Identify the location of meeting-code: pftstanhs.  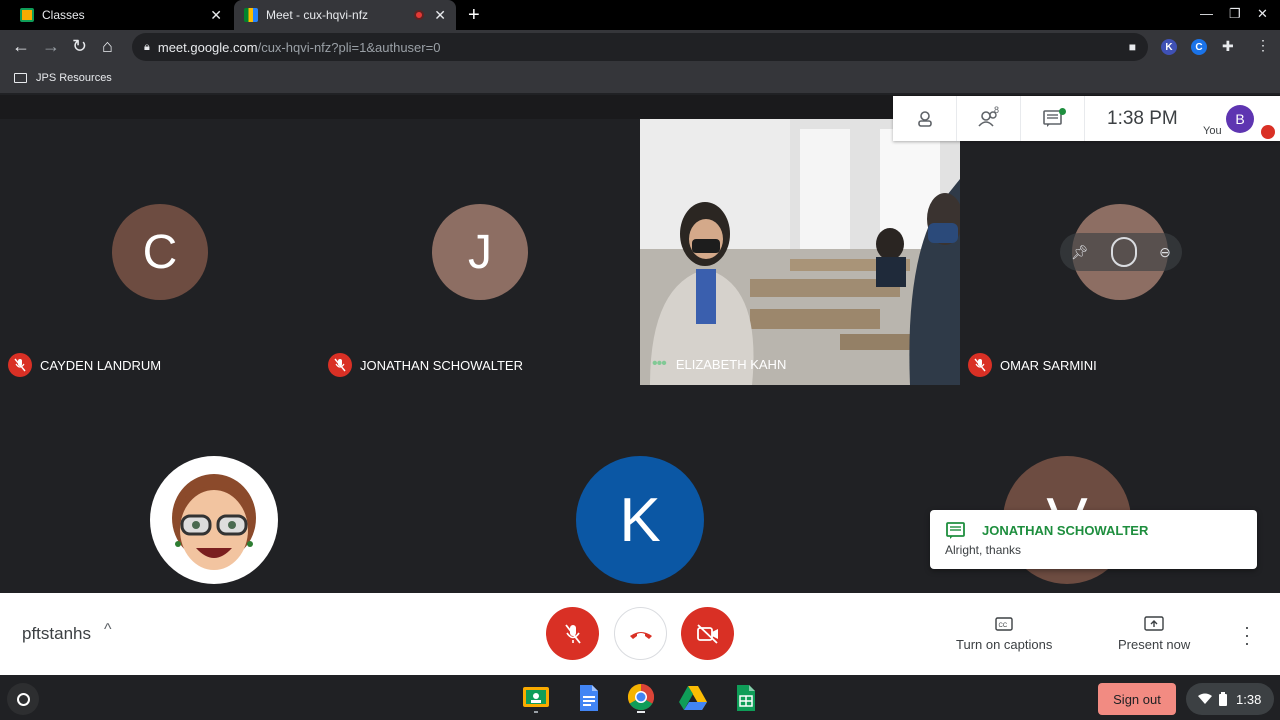
(56, 634).